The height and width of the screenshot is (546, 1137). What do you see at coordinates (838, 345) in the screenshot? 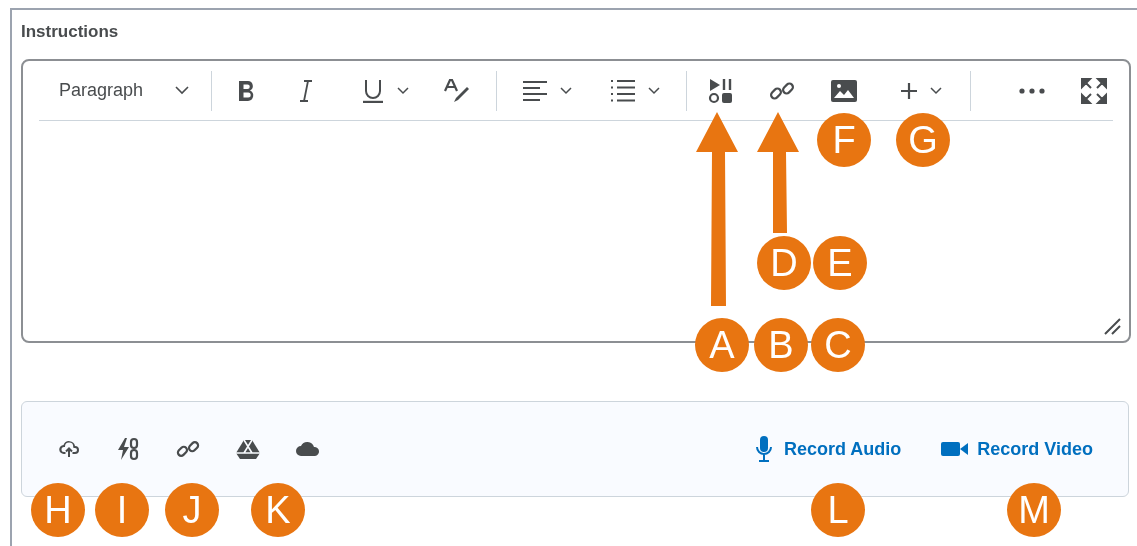
I see `callout-marker: C` at bounding box center [838, 345].